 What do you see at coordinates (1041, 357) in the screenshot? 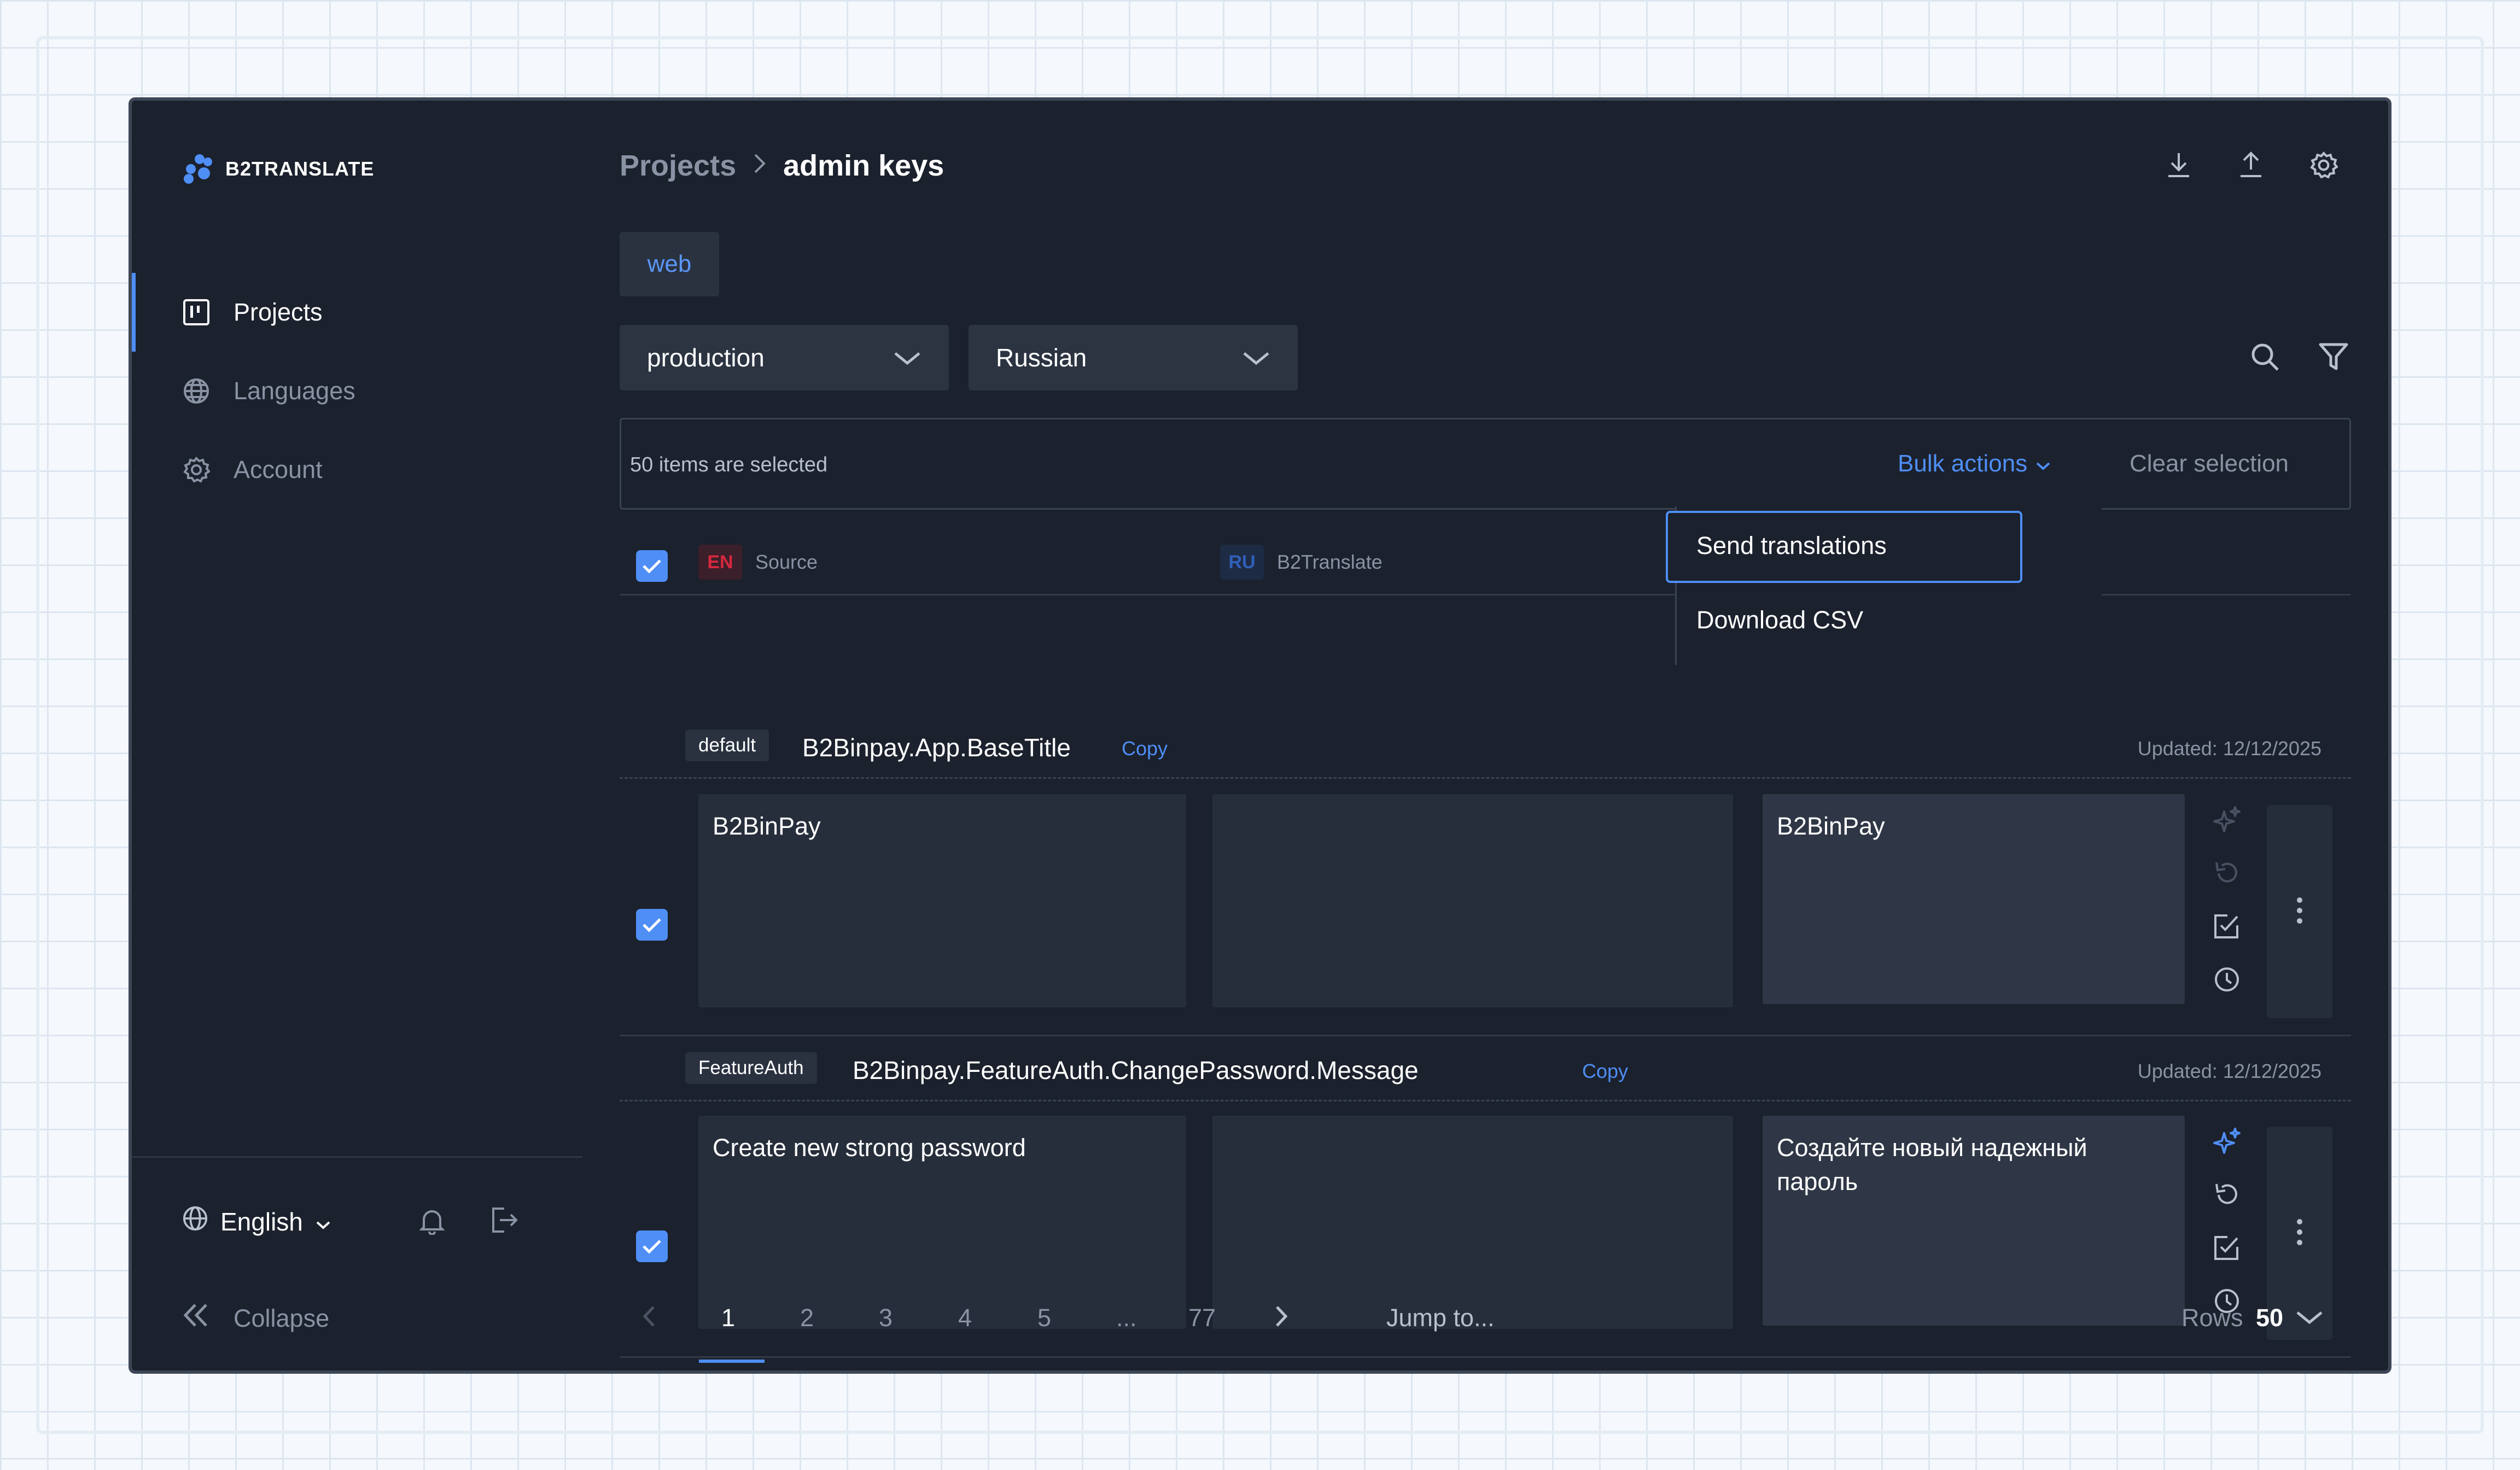
I see `language-value: Russian` at bounding box center [1041, 357].